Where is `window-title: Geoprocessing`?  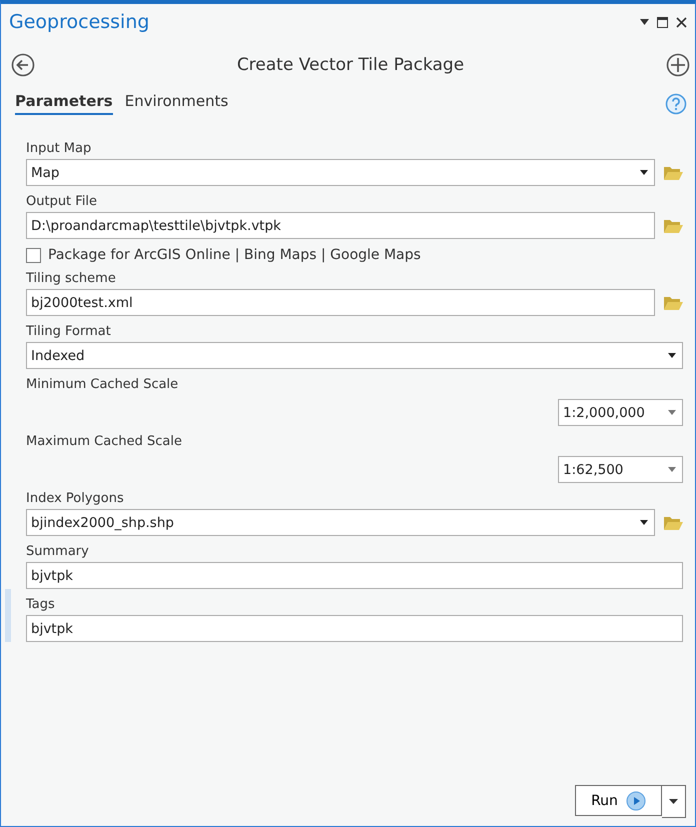 window-title: Geoprocessing is located at coordinates (79, 22).